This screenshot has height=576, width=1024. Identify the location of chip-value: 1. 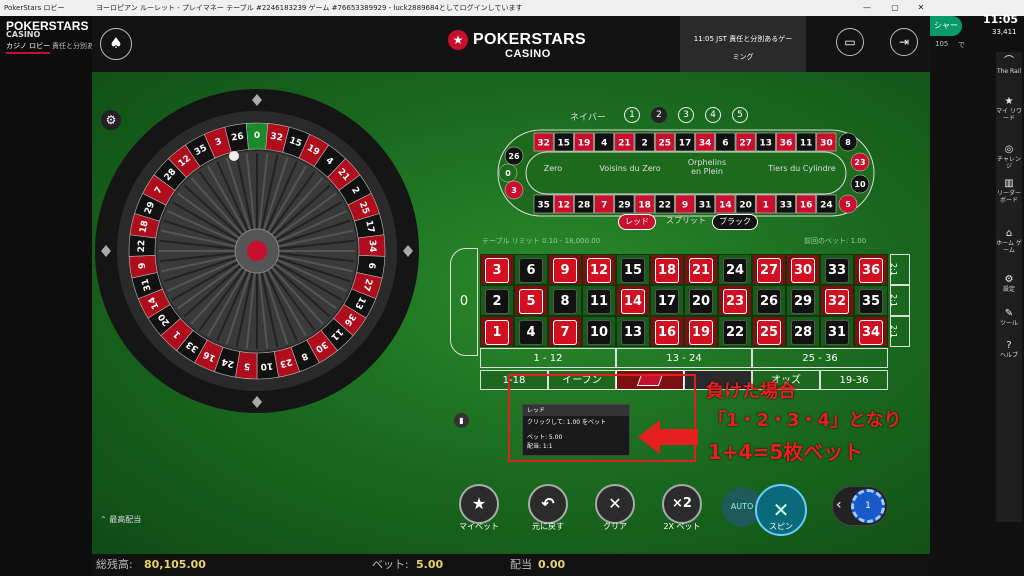
(868, 506).